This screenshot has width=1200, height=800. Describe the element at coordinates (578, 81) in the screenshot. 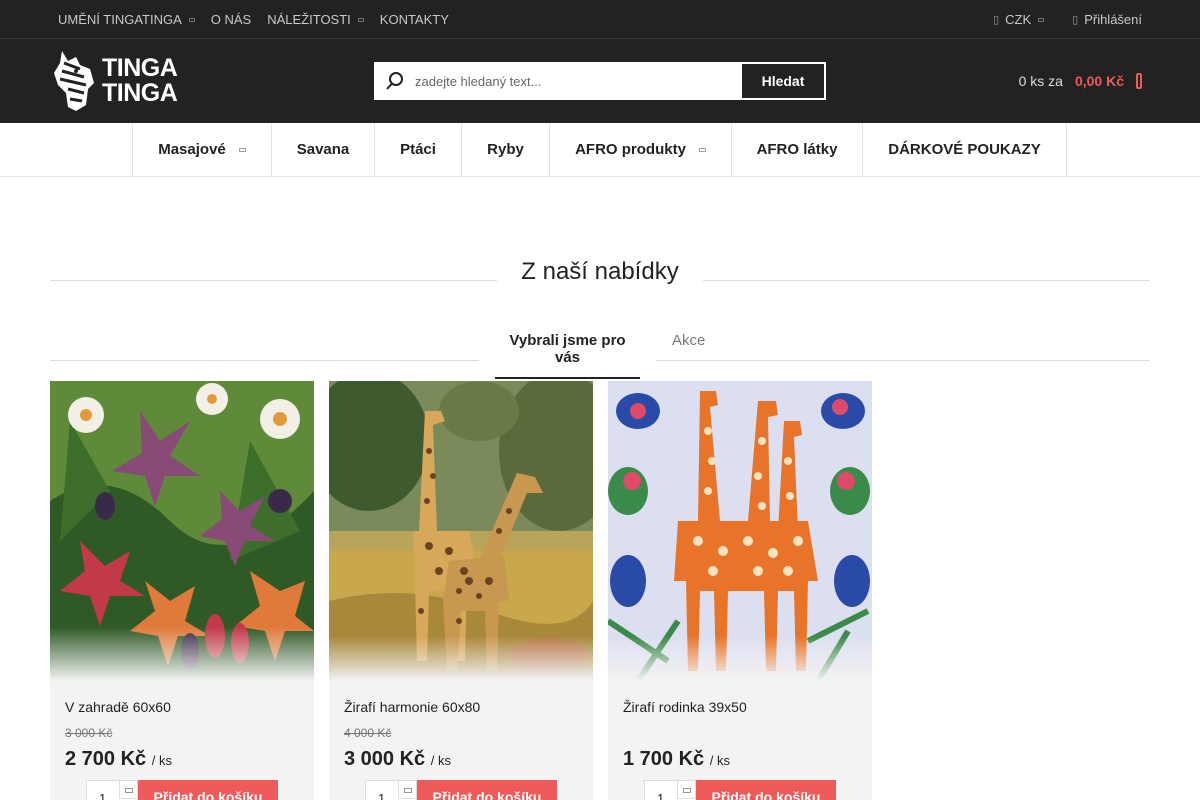

I see `search-input` at that location.